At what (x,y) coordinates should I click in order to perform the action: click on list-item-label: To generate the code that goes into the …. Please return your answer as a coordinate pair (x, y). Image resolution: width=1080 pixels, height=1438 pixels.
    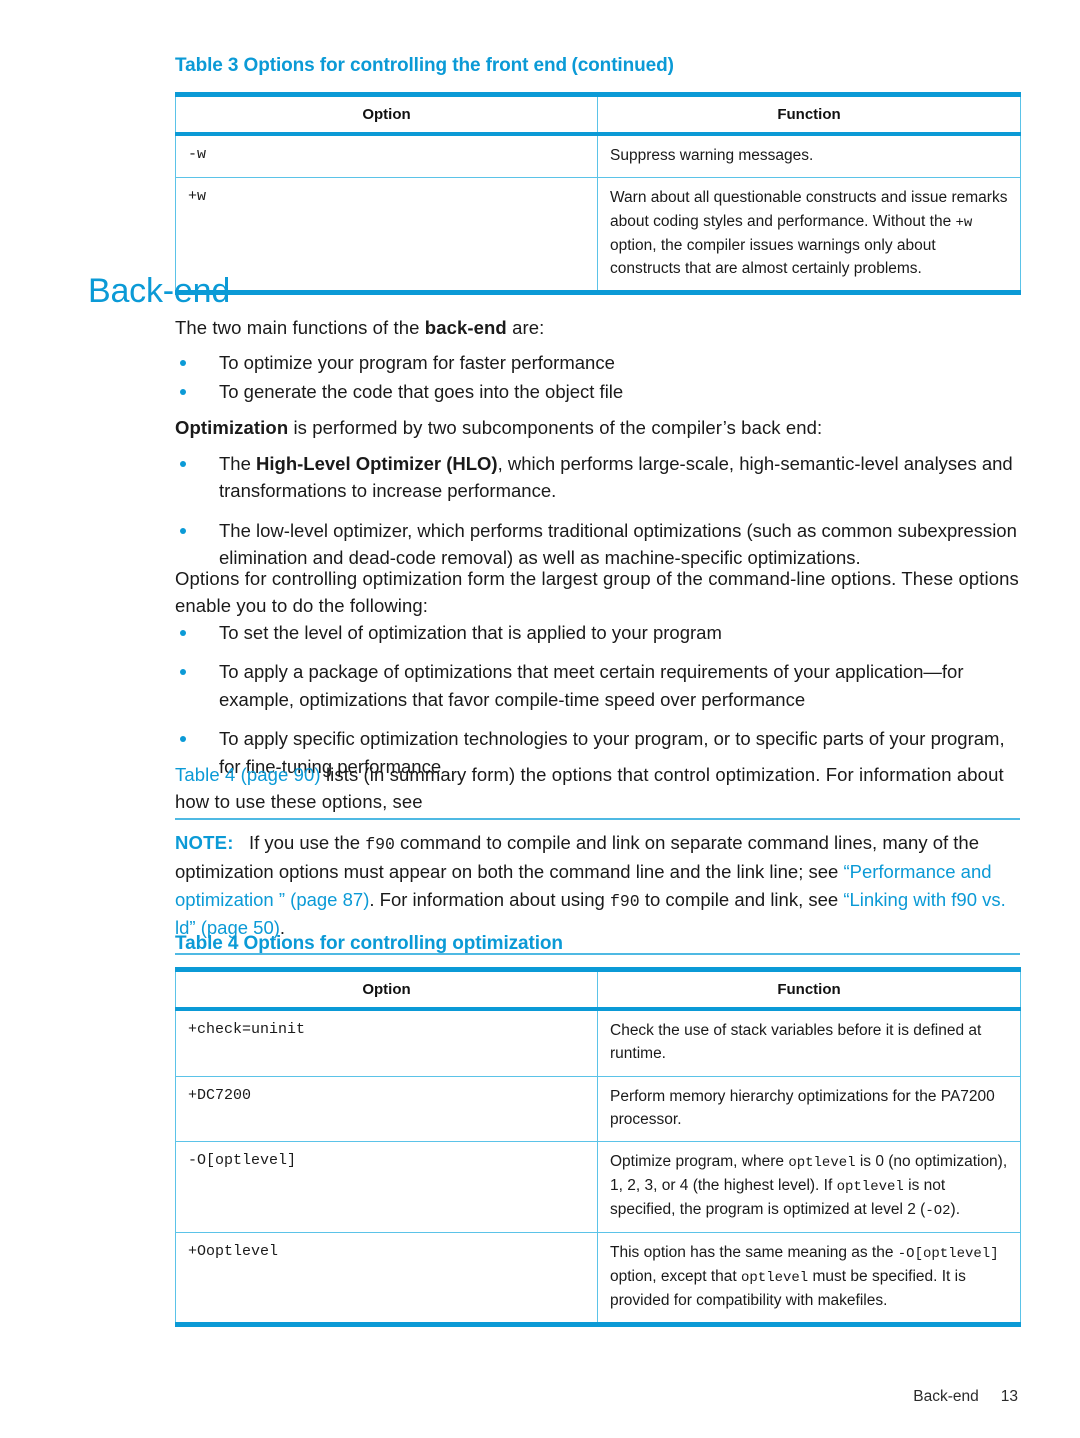
    Looking at the image, I should click on (421, 392).